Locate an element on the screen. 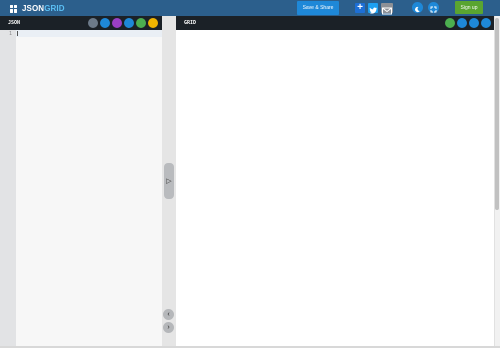 Image resolution: width=500 pixels, height=348 pixels. logo-text: JSONGRID is located at coordinates (43, 8).